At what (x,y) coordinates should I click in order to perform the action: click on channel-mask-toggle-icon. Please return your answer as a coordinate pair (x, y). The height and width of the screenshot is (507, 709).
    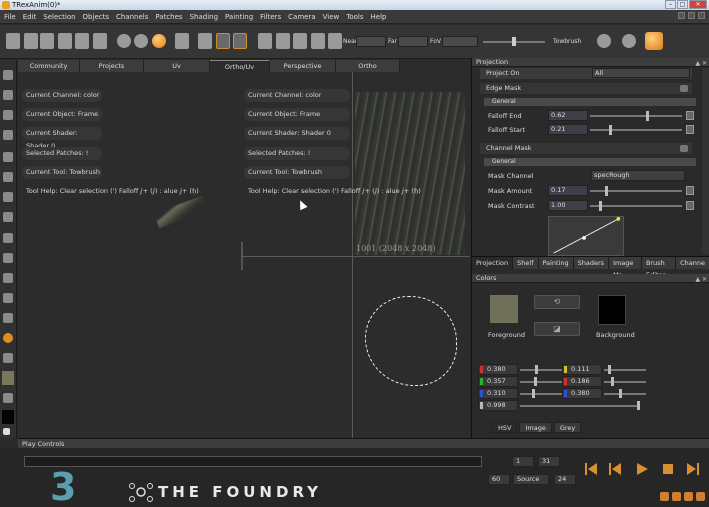
    Looking at the image, I should click on (684, 148).